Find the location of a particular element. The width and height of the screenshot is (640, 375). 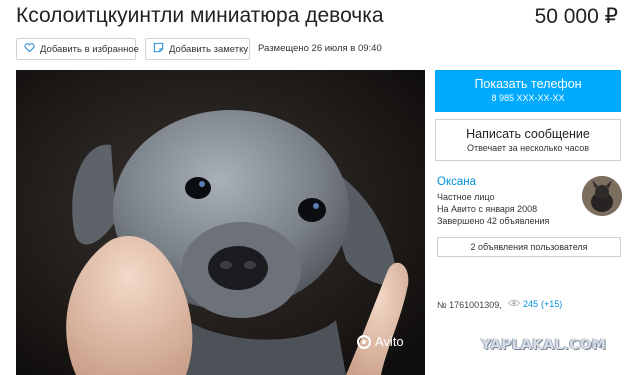

seller-name-link: Оксана is located at coordinates (456, 182).